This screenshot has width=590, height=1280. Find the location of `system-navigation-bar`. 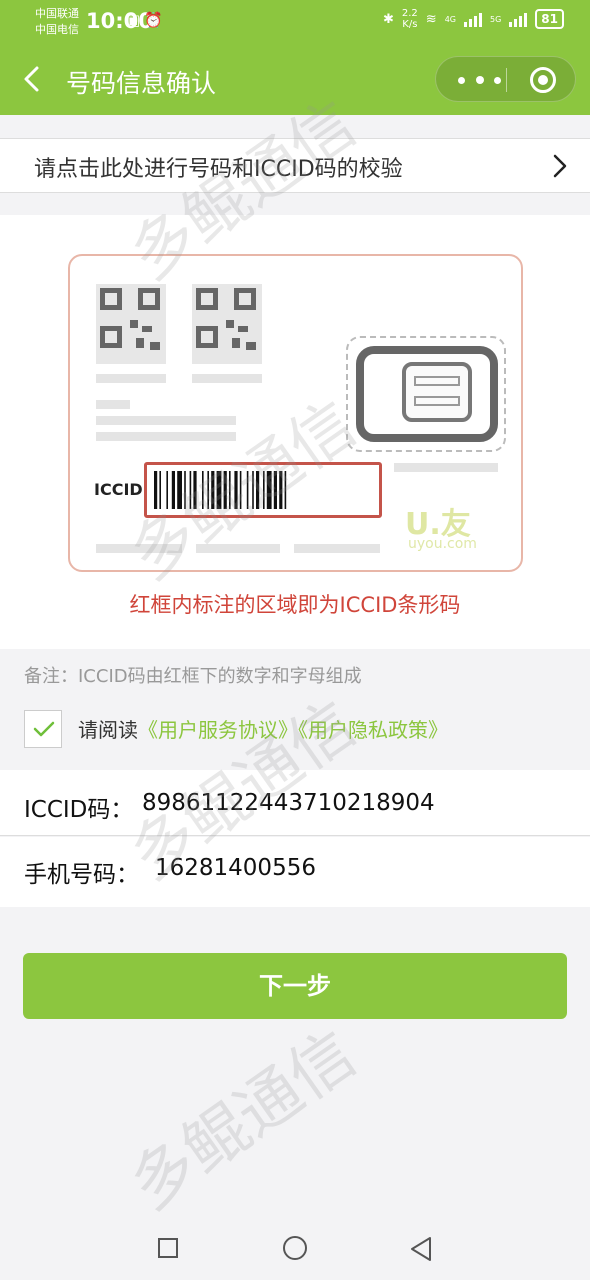

system-navigation-bar is located at coordinates (295, 1240).